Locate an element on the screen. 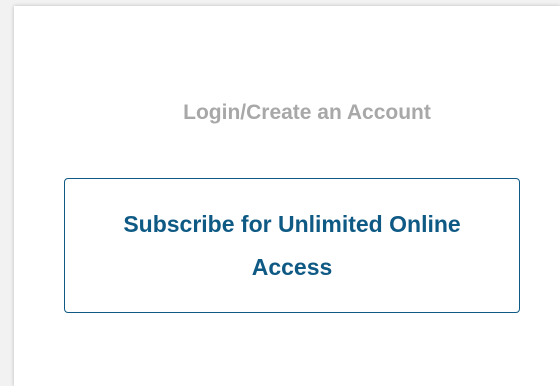 The height and width of the screenshot is (386, 560). subscribe-button-label: Subscribe for Unlimited Online Access is located at coordinates (292, 245).